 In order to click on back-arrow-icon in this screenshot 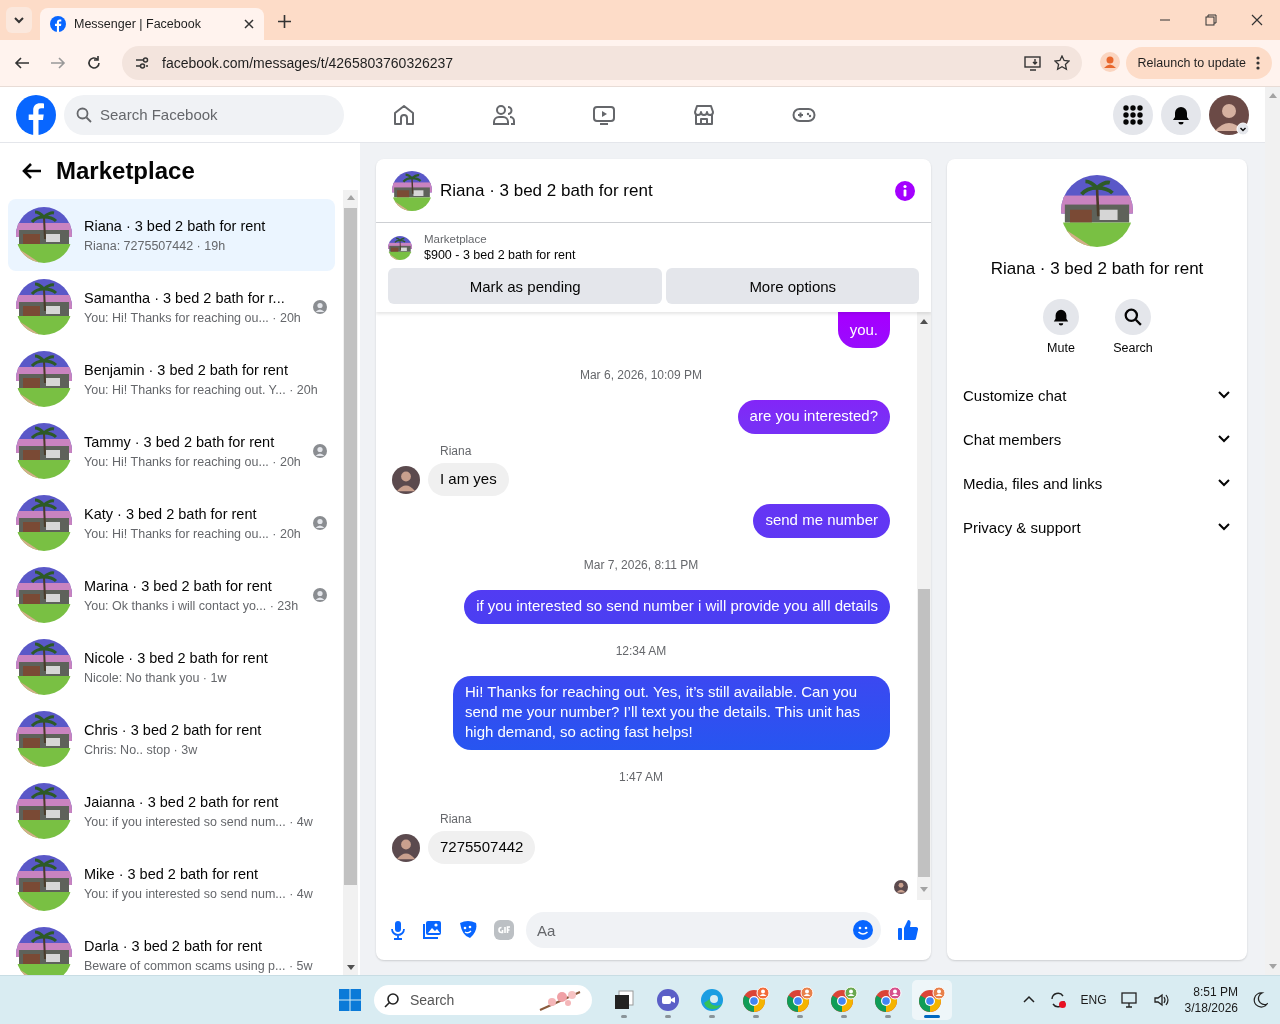, I will do `click(32, 171)`.